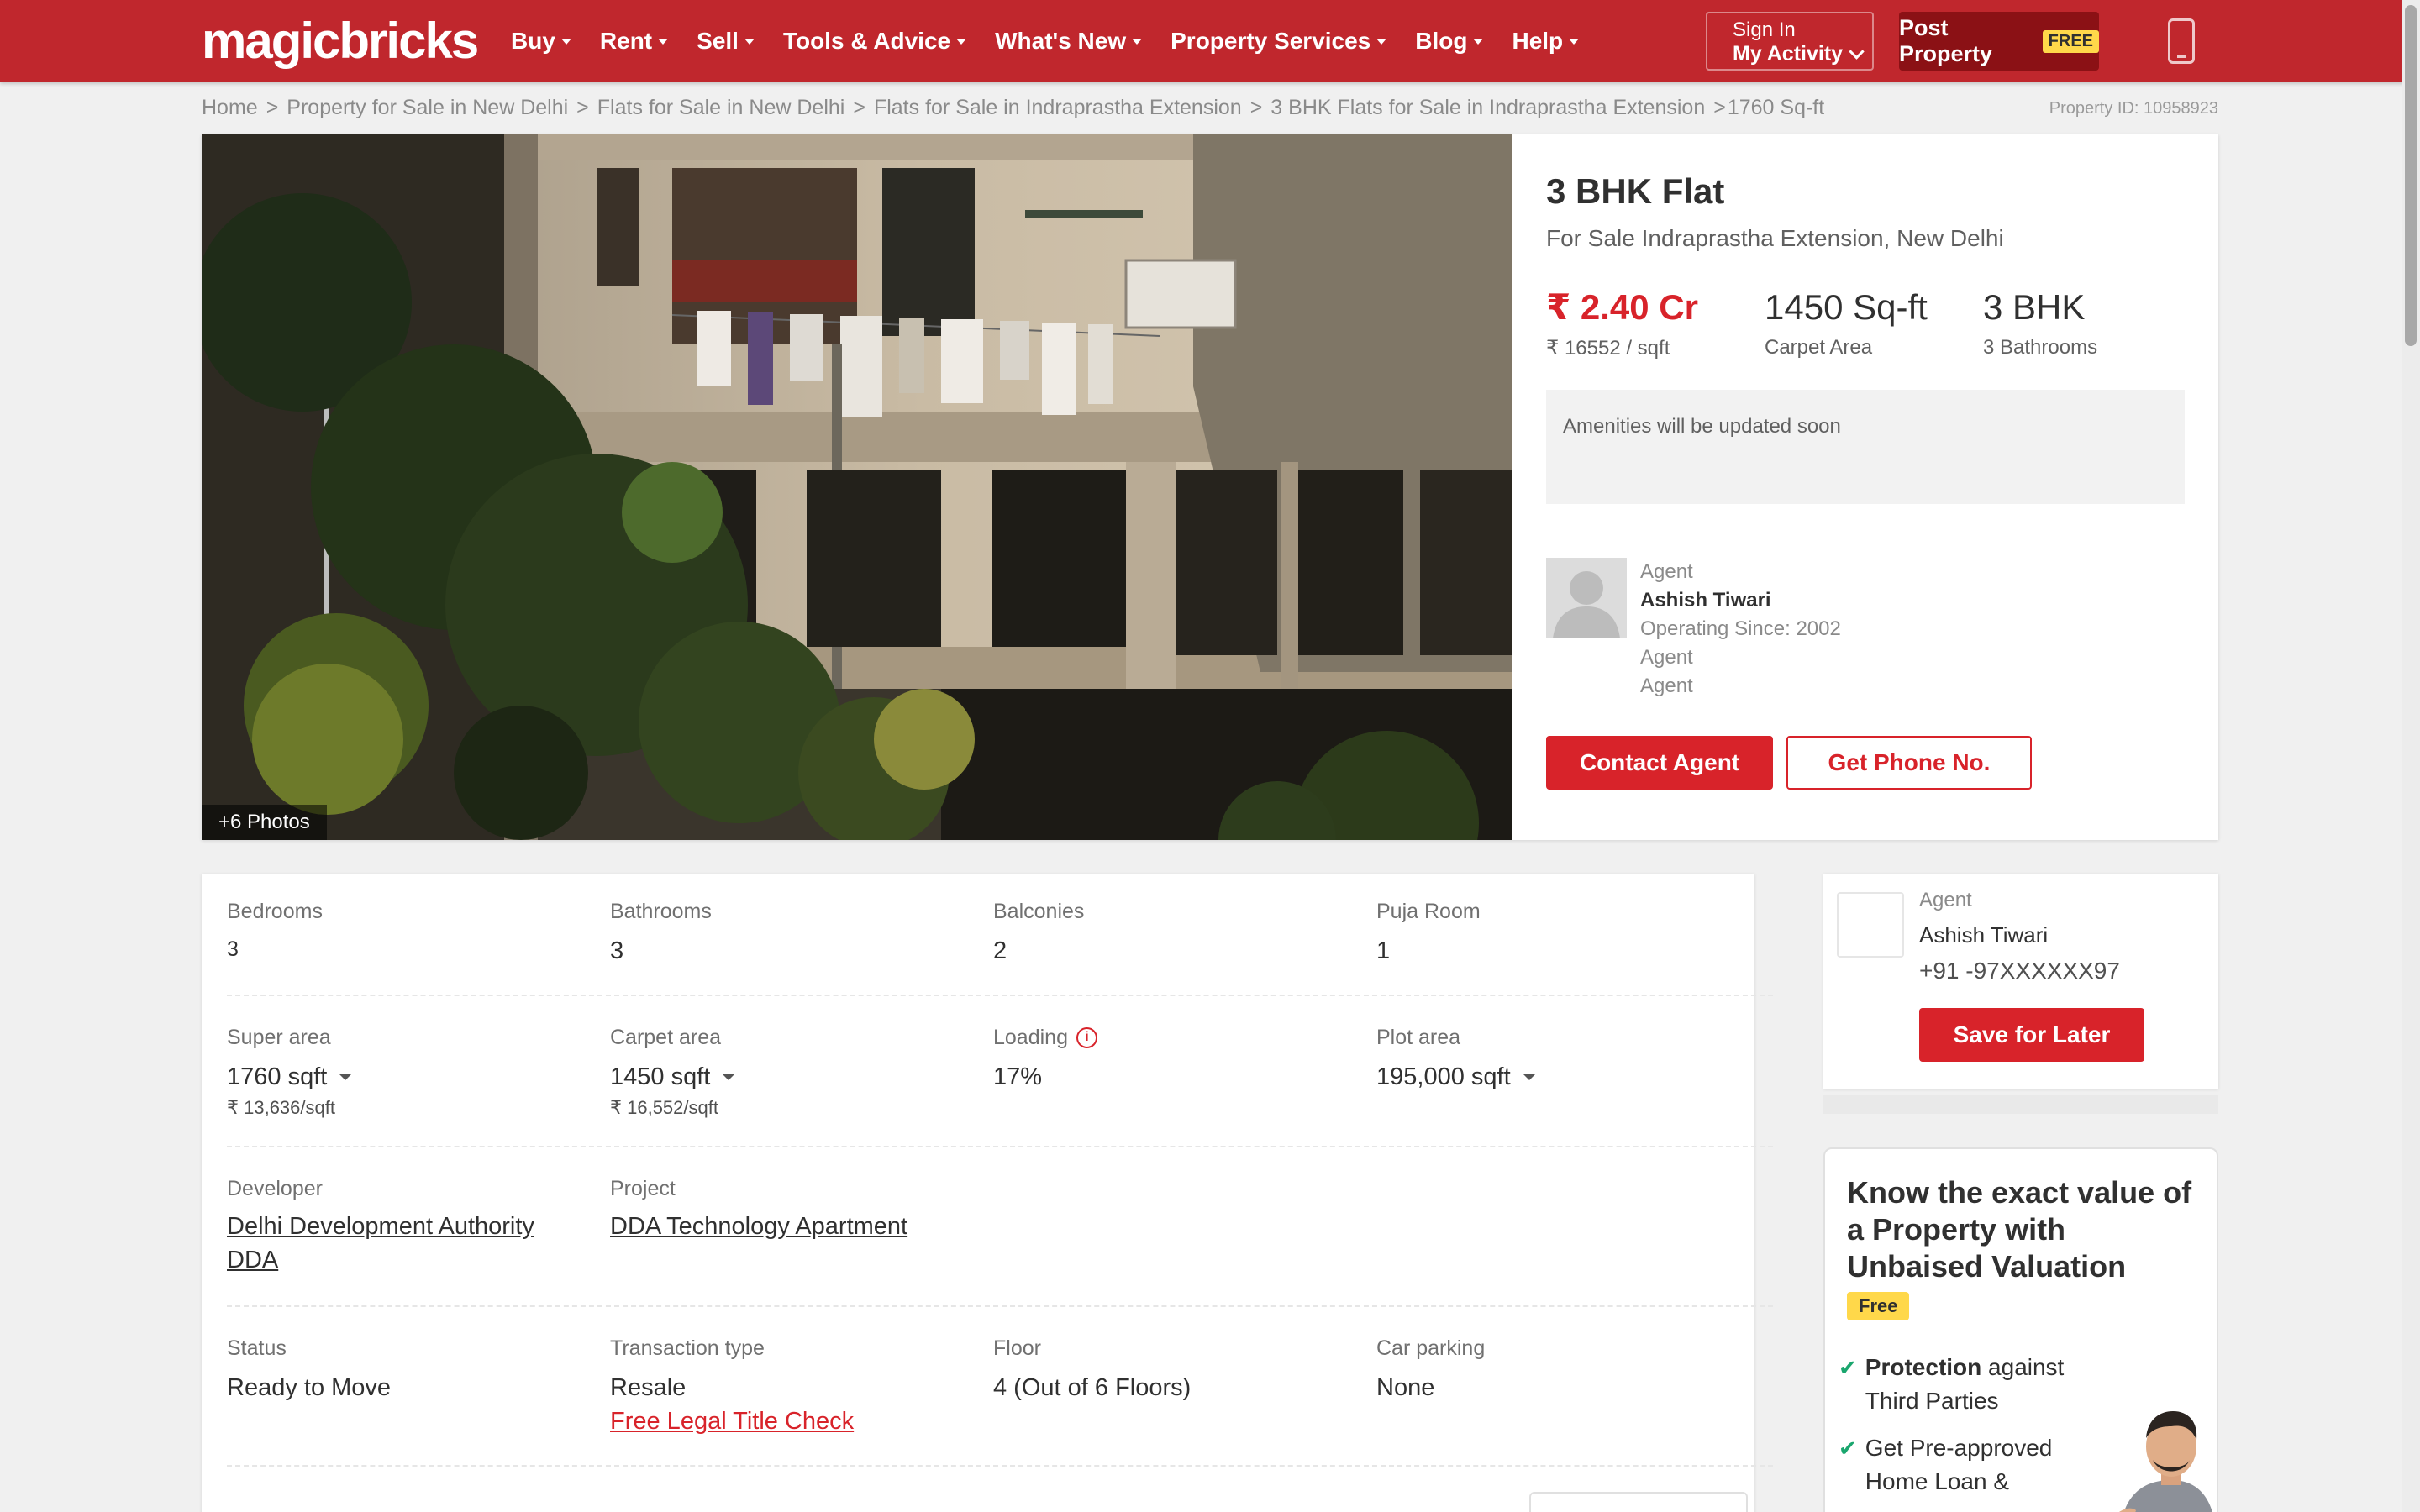 Image resolution: width=2420 pixels, height=1512 pixels. What do you see at coordinates (1638, 1502) in the screenshot?
I see `more-details-button` at bounding box center [1638, 1502].